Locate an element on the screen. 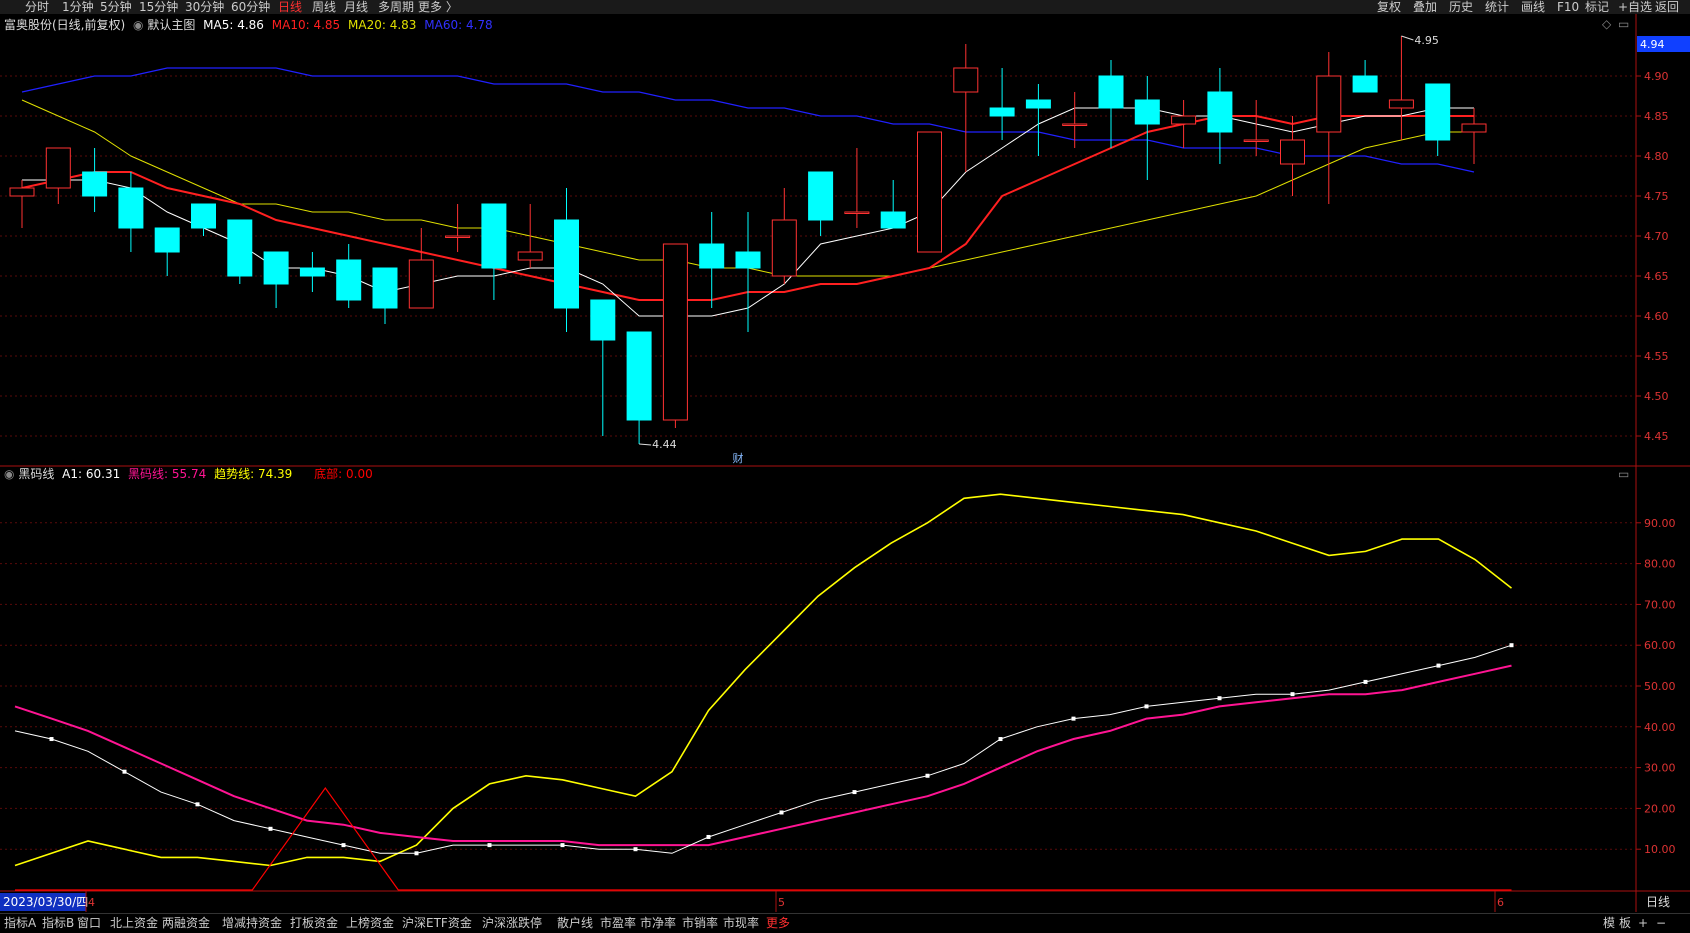 The width and height of the screenshot is (1690, 933). month-label: 6 is located at coordinates (1500, 902).